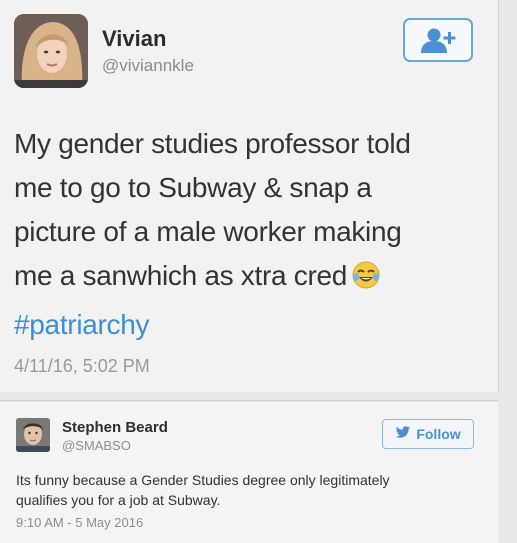 Image resolution: width=517 pixels, height=543 pixels. I want to click on tears-of-joy-emoji-icon, so click(366, 281).